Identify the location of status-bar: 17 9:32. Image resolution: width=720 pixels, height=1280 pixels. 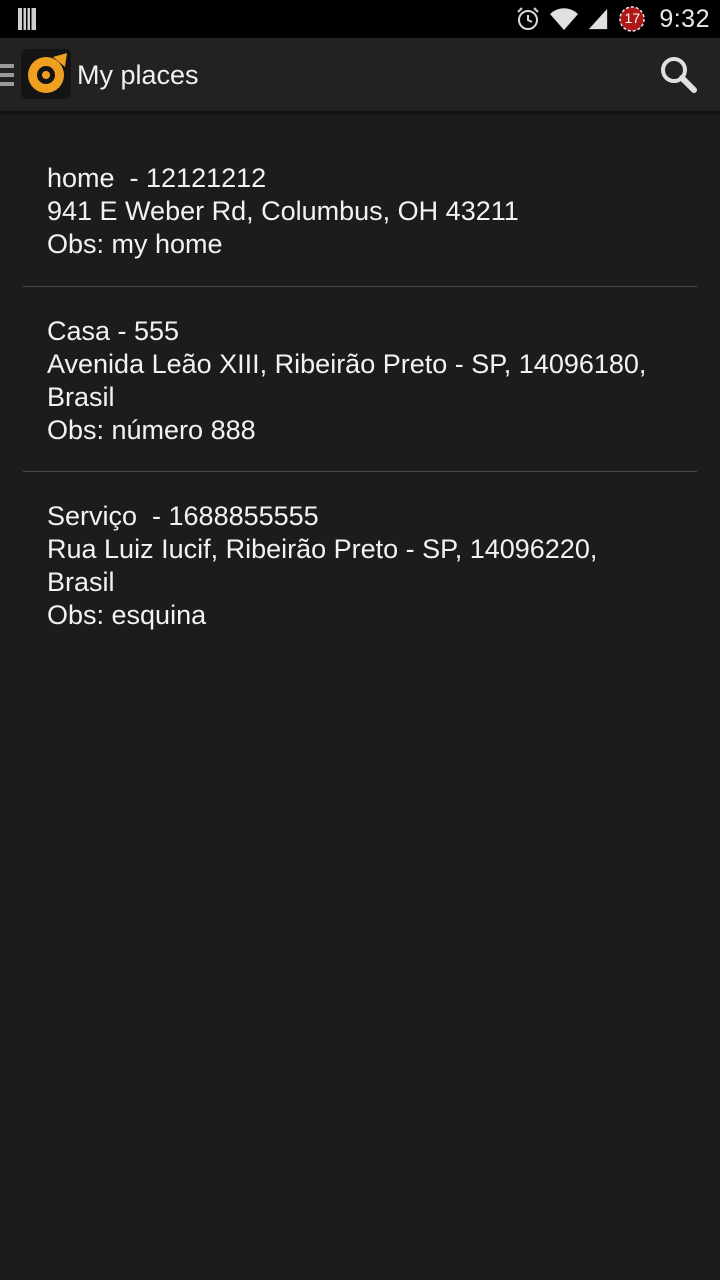
(360, 19).